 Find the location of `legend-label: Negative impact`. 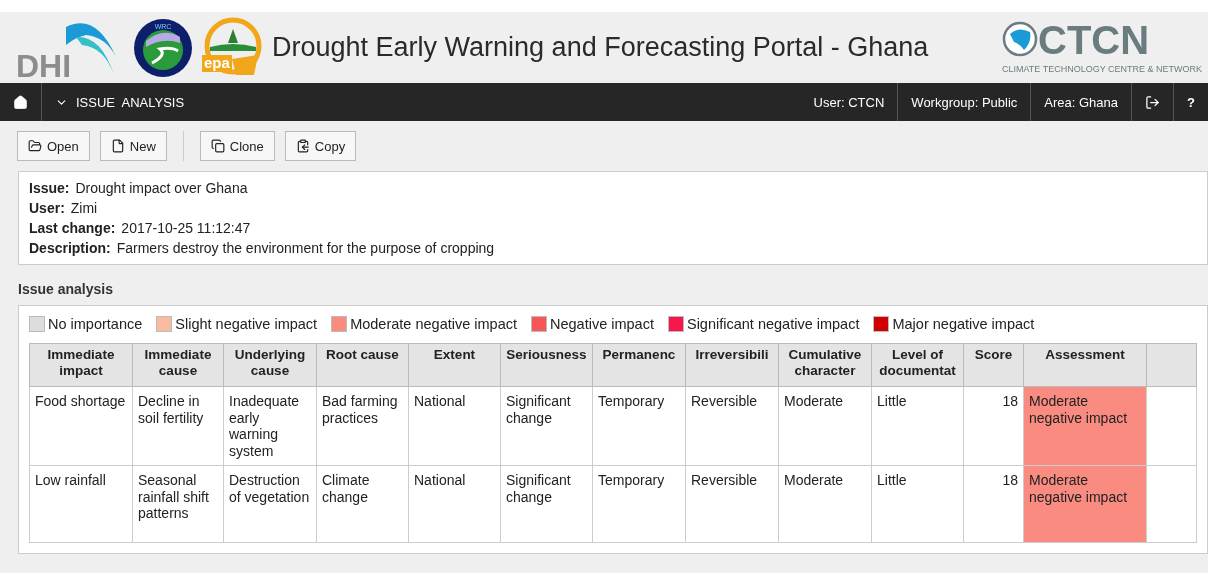

legend-label: Negative impact is located at coordinates (602, 324).